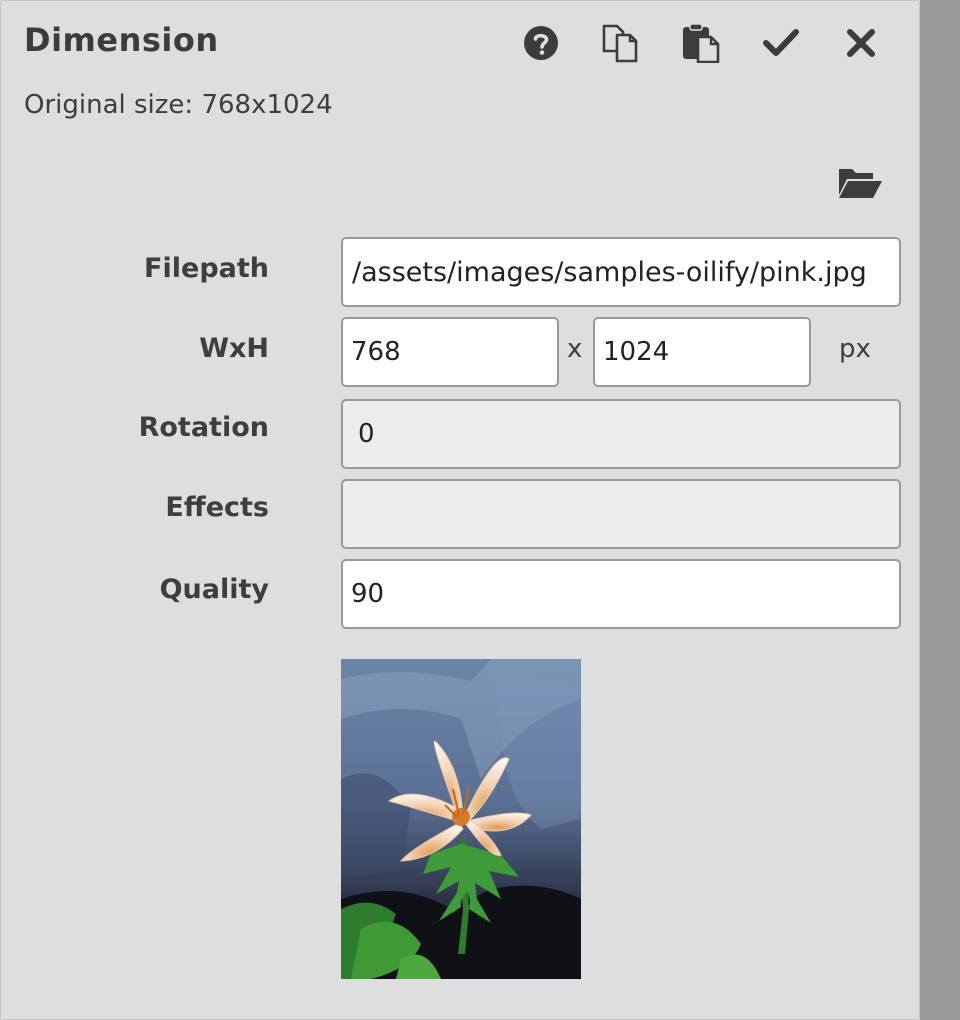  What do you see at coordinates (860, 183) in the screenshot?
I see `folder-open-icon` at bounding box center [860, 183].